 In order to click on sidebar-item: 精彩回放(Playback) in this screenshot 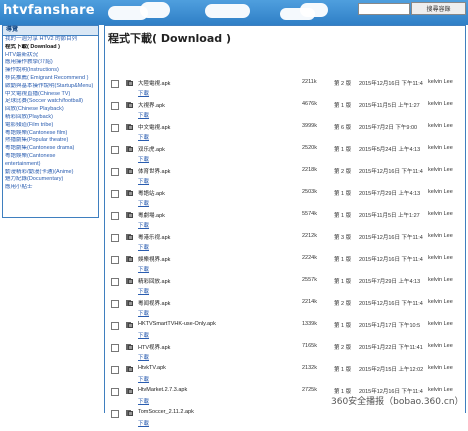, I will do `click(50, 118)`.